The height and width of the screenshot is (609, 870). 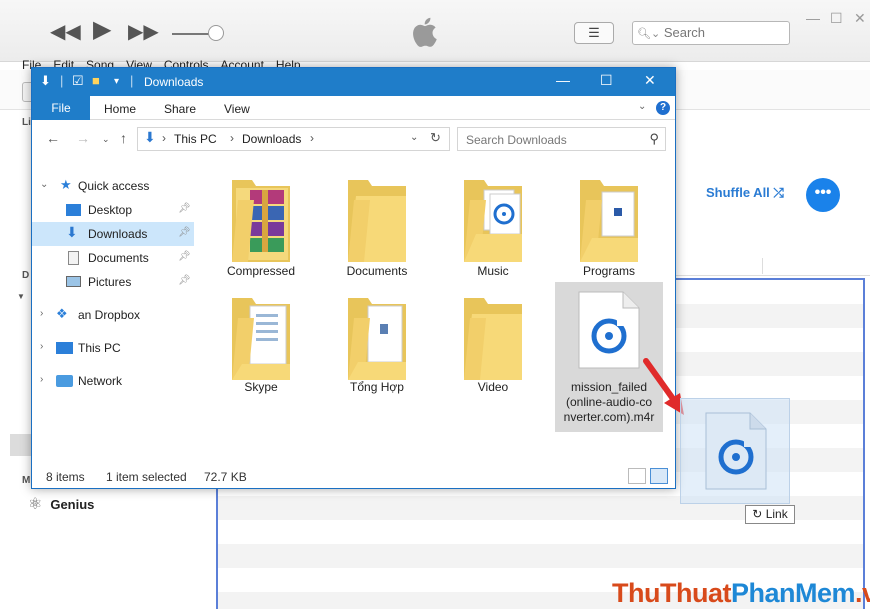 What do you see at coordinates (711, 33) in the screenshot?
I see `itunes-search-input: 🔍︎⌄ Search` at bounding box center [711, 33].